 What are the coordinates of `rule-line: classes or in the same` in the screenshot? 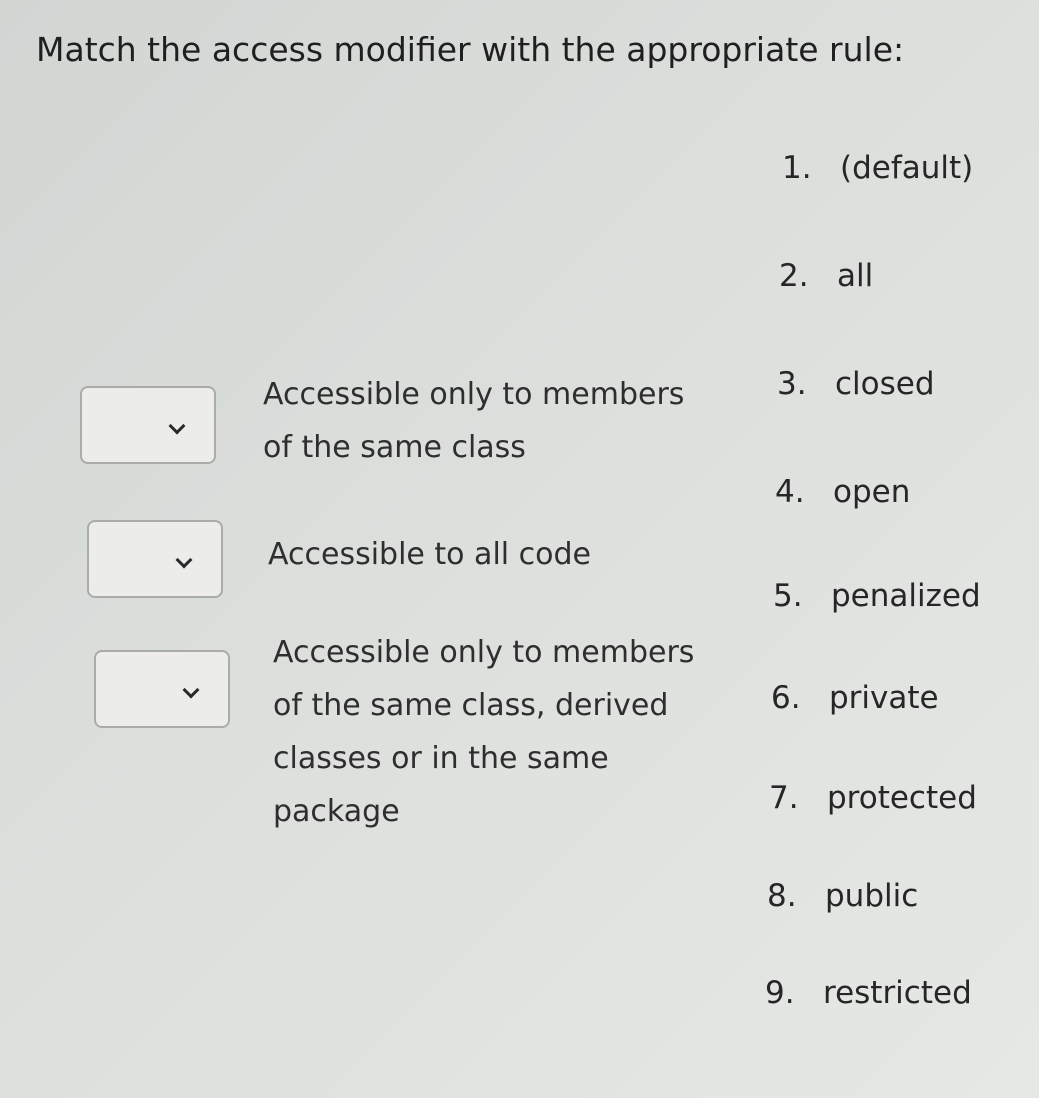 It's located at (441, 758).